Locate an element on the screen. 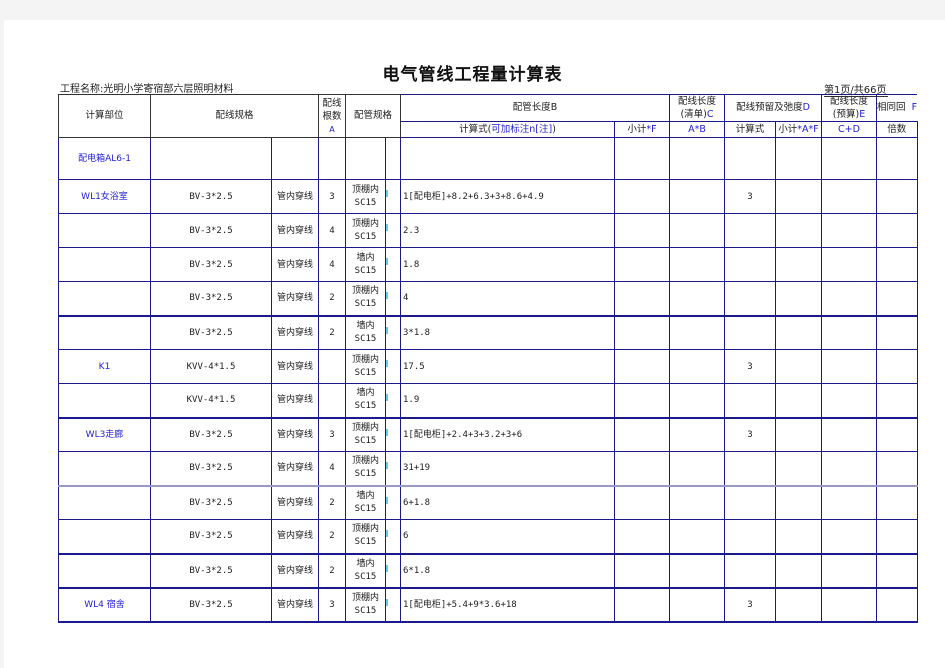 The image size is (945, 668). cell-formula: 6*1.8 is located at coordinates (507, 571).